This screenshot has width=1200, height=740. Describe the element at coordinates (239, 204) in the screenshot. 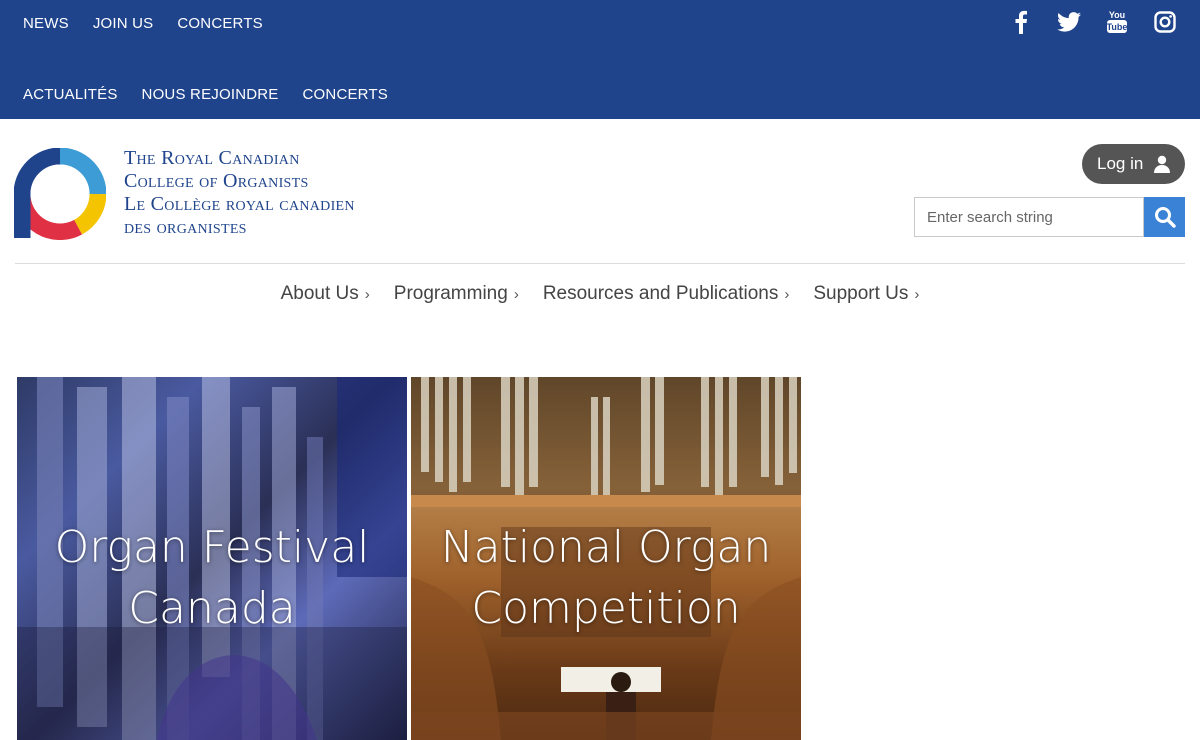

I see `org-name-fr-line1: Le Collège royal canadien` at that location.